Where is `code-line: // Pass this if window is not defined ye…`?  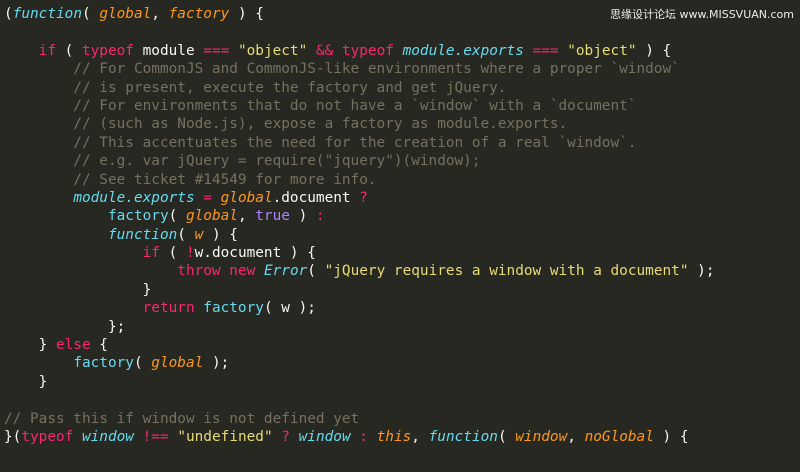 code-line: // Pass this if window is not defined ye… is located at coordinates (400, 419).